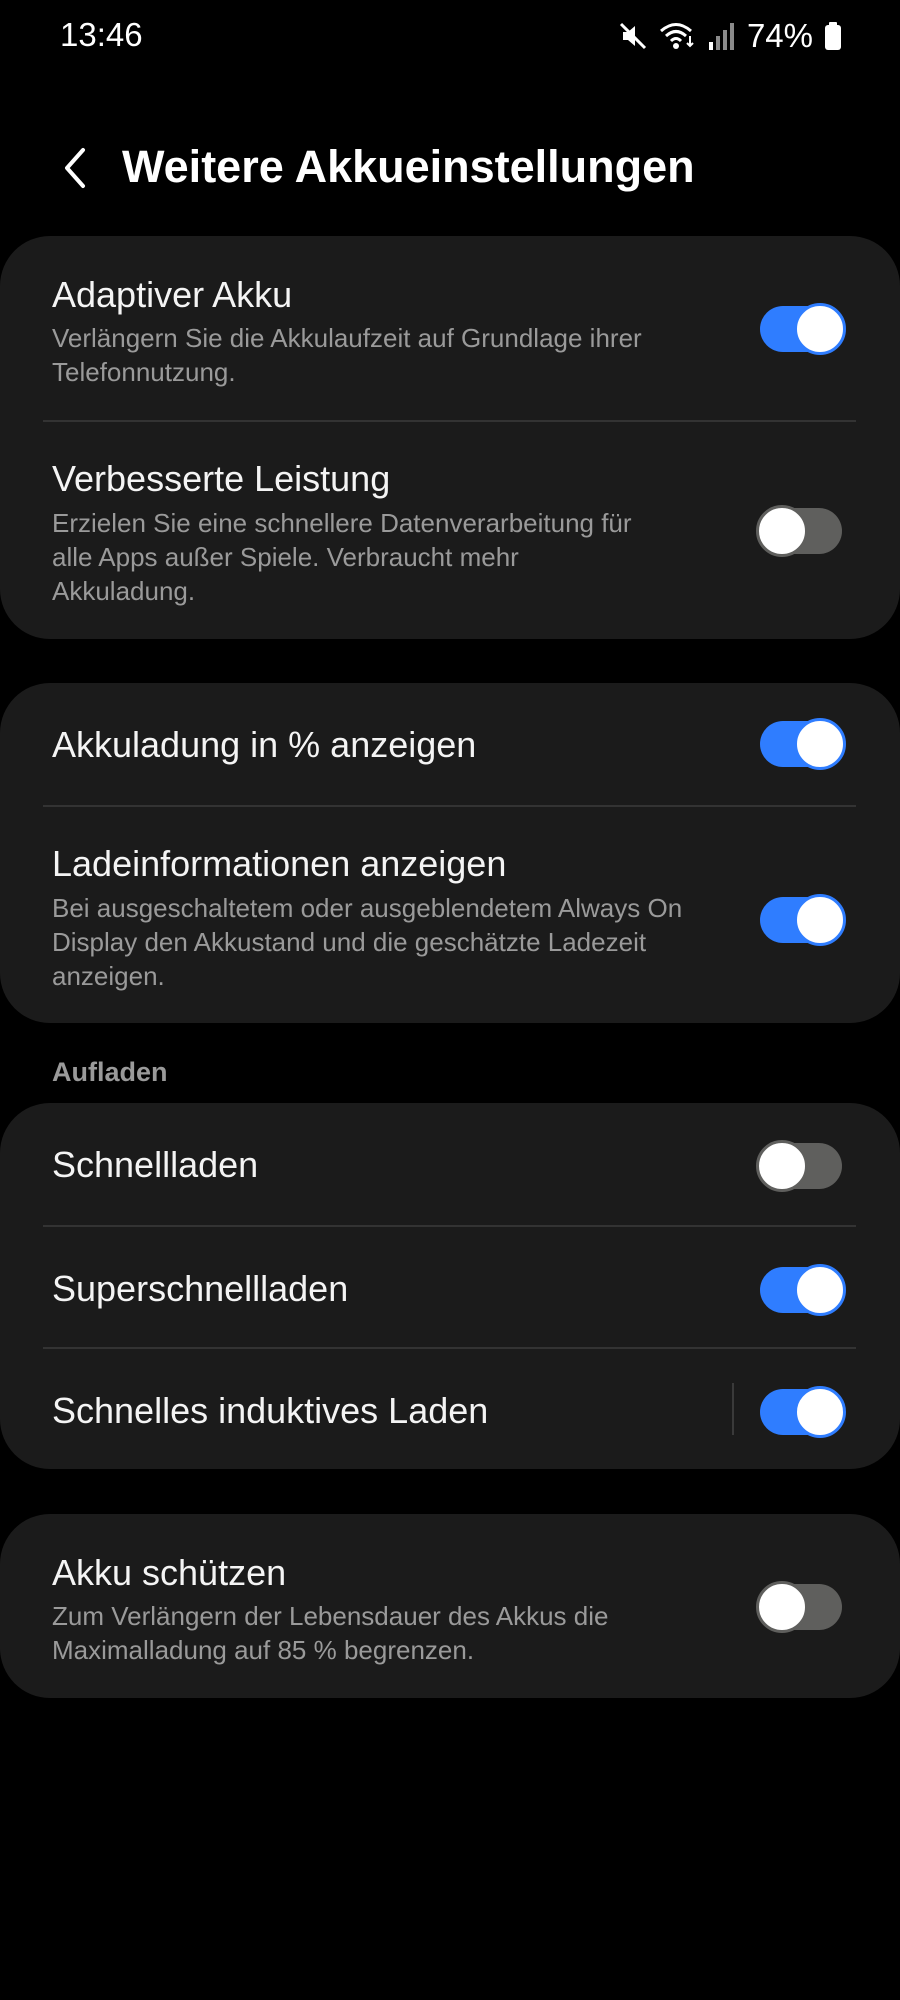  What do you see at coordinates (279, 863) in the screenshot?
I see `charging-info-title: Ladeinformationen anzeigen` at bounding box center [279, 863].